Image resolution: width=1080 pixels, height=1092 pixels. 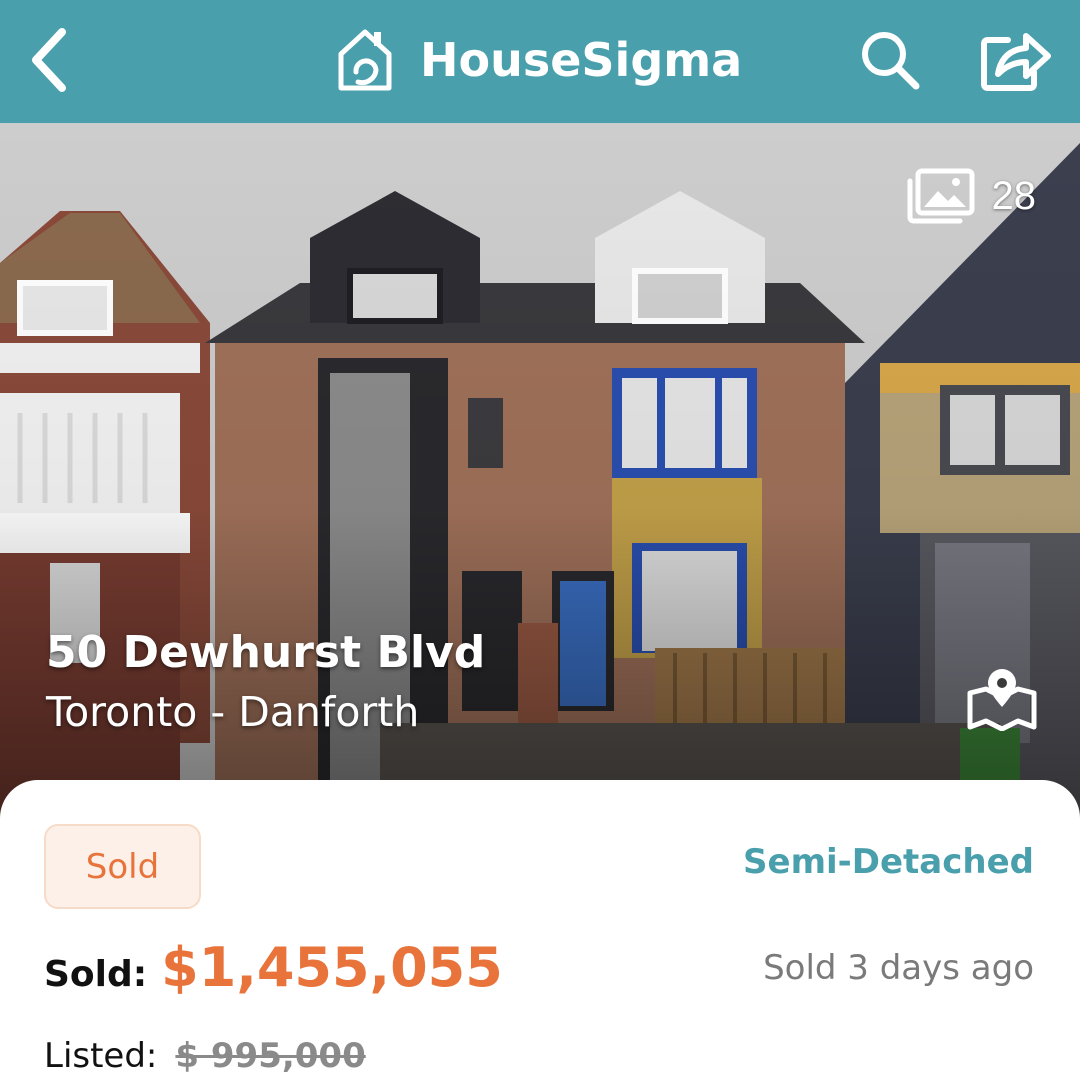 What do you see at coordinates (898, 968) in the screenshot?
I see `sold-date-text: Sold 3 days ago` at bounding box center [898, 968].